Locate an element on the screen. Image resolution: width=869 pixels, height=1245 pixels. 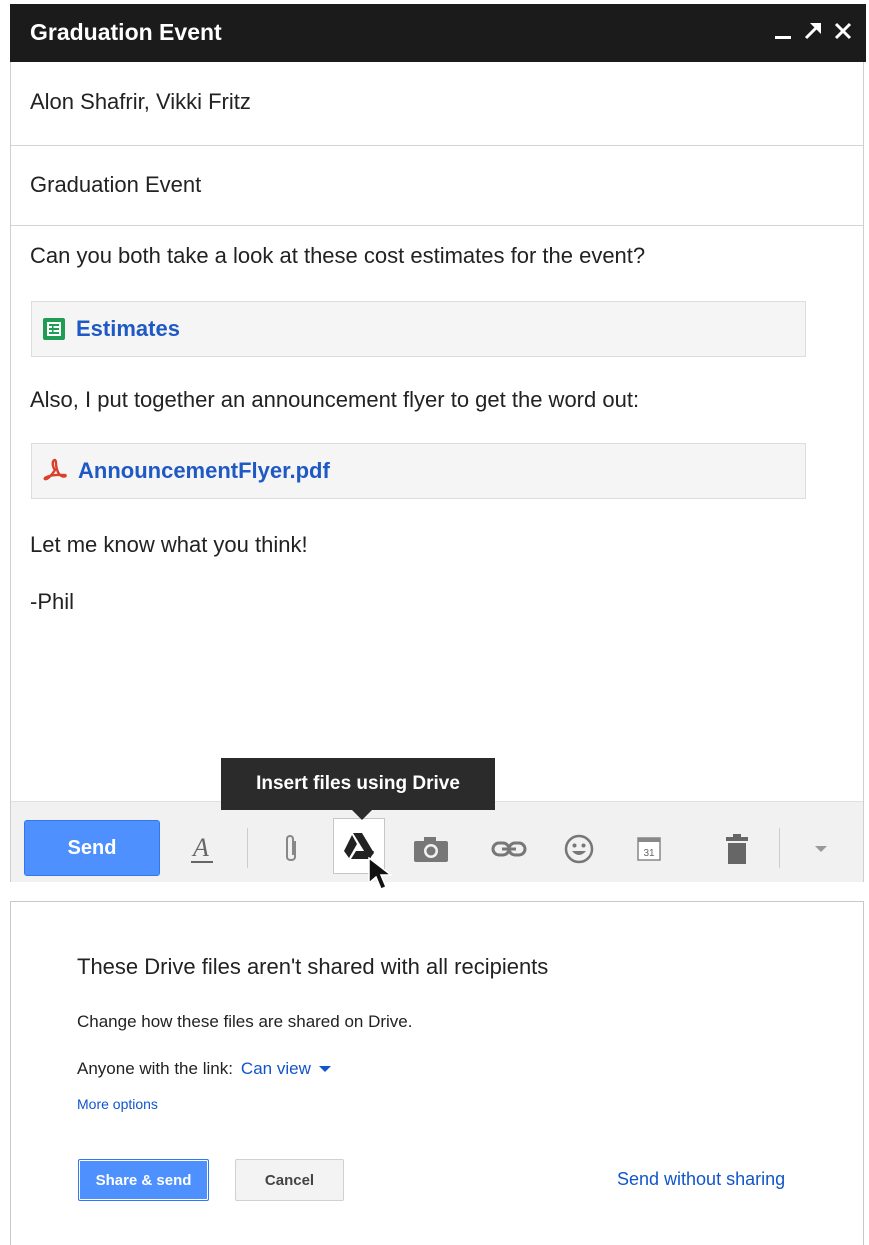
insert-emoticon-button is located at coordinates (579, 849).